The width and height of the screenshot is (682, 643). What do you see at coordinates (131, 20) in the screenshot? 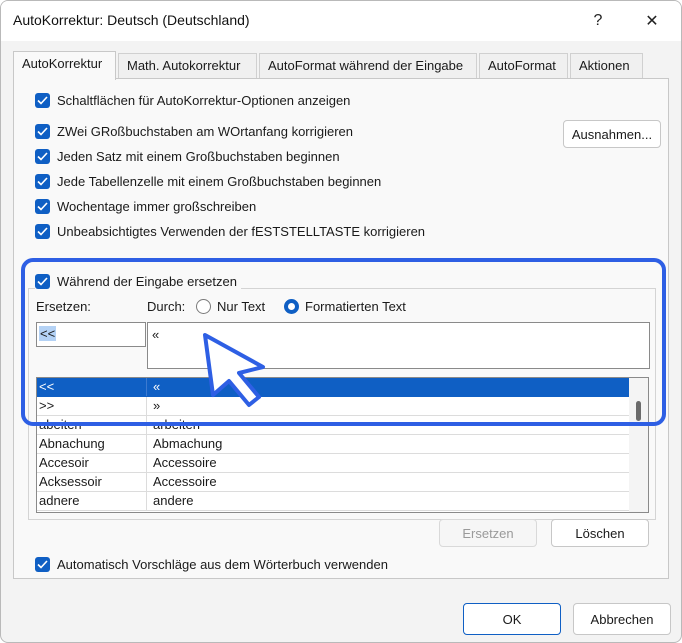
I see `window-title: AutoKorrektur: Deutsch (Deutschland)` at bounding box center [131, 20].